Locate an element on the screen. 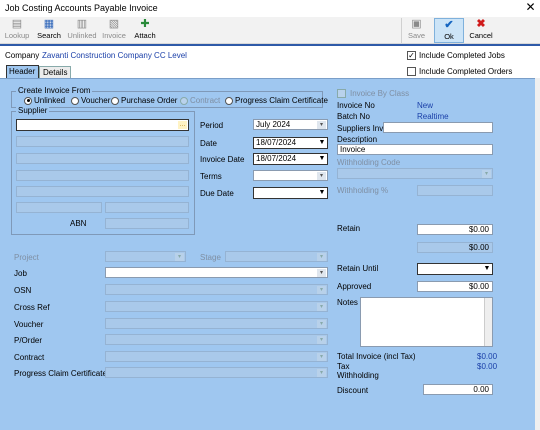 Image resolution: width=540 pixels, height=430 pixels. invoice-date-picker: 18/07/2024 ▼ is located at coordinates (290, 159).